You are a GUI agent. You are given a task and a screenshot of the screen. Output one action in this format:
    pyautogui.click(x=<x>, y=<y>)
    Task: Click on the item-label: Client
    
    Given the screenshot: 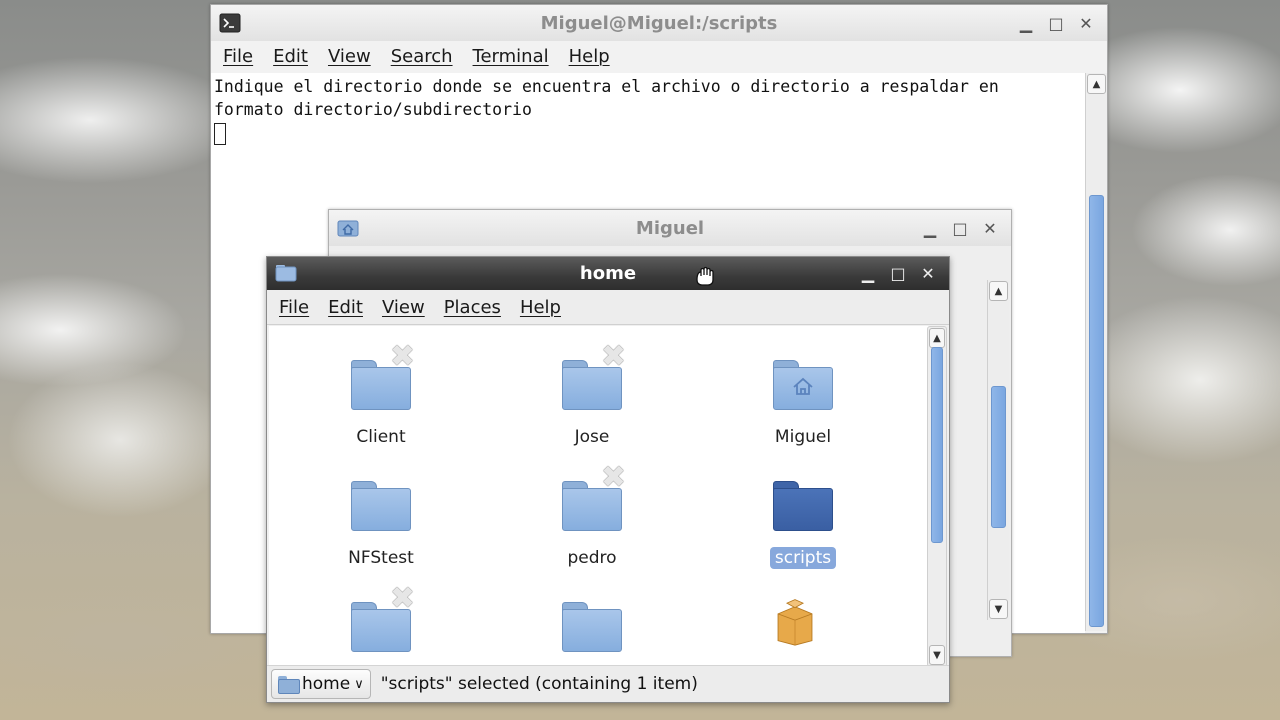 What is the action you would take?
    pyautogui.click(x=381, y=437)
    